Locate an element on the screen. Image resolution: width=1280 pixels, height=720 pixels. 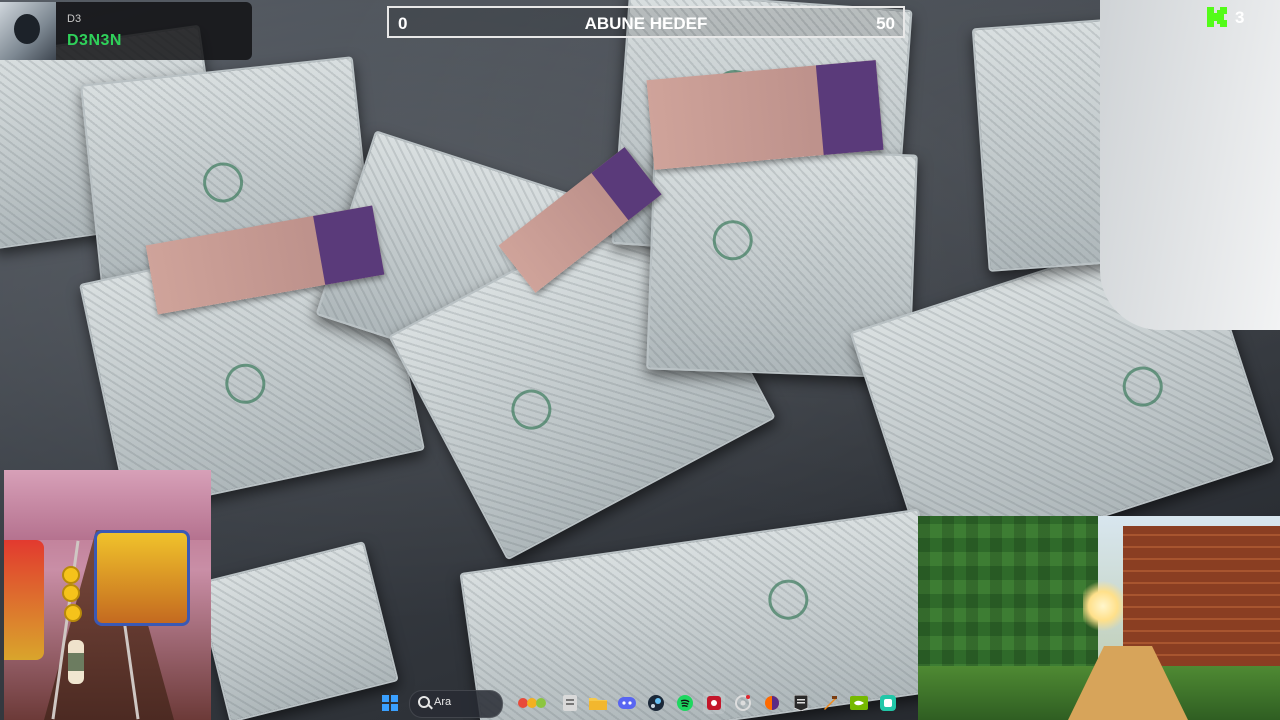
bill-stack is located at coordinates (297, 630).